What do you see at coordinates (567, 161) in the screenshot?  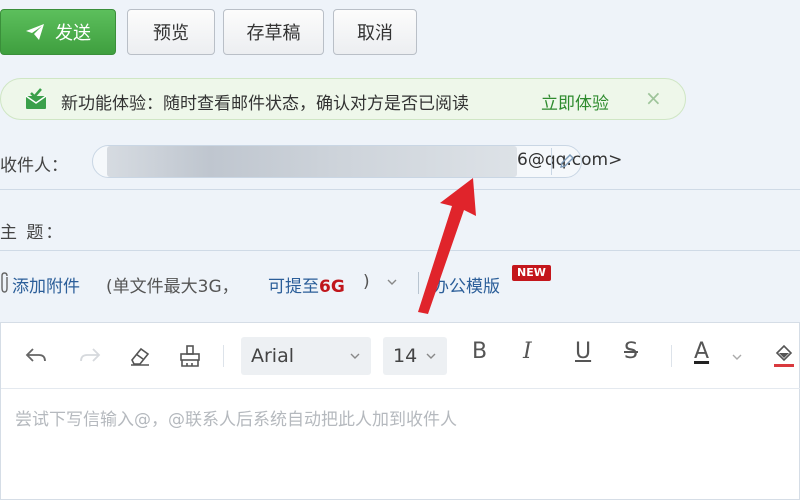 I see `pencil-icon` at bounding box center [567, 161].